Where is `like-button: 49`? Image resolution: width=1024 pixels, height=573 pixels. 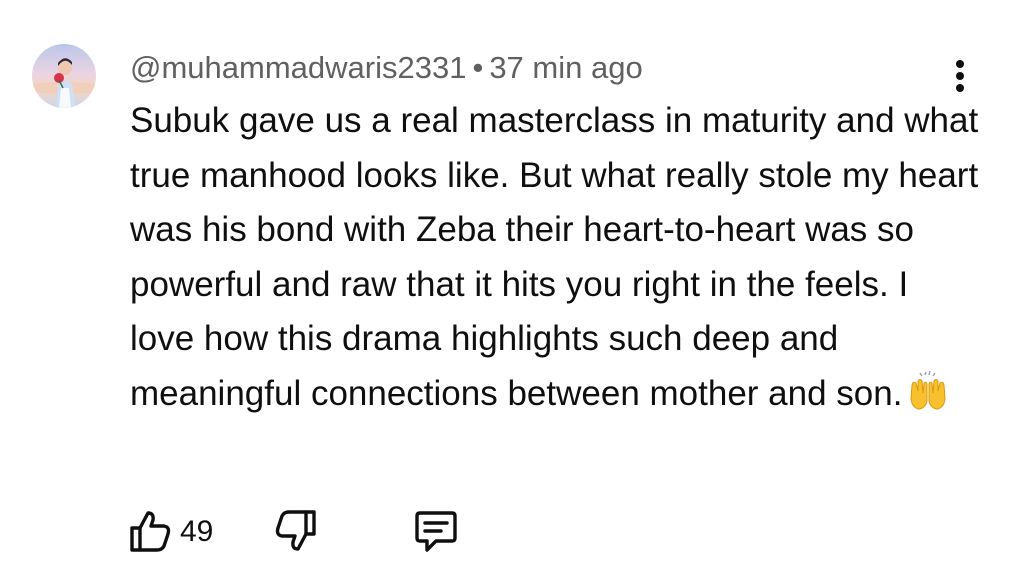
like-button: 49 is located at coordinates (174, 531).